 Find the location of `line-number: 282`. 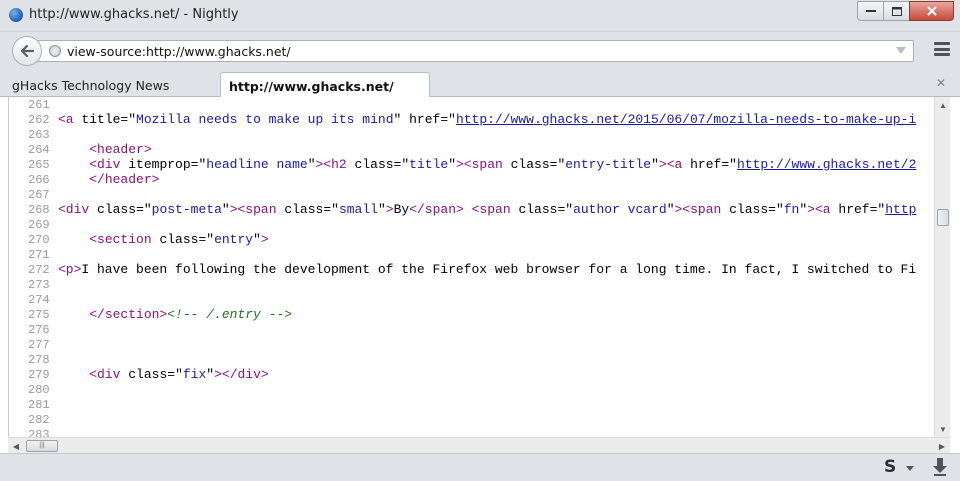

line-number: 282 is located at coordinates (39, 420).